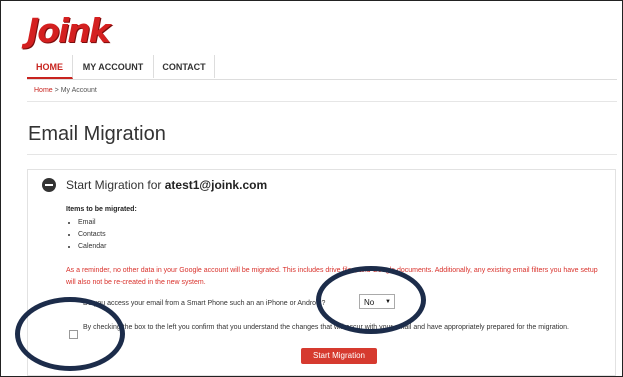 This screenshot has height=377, width=623. Describe the element at coordinates (49, 185) in the screenshot. I see `collapse-minus-icon` at that location.